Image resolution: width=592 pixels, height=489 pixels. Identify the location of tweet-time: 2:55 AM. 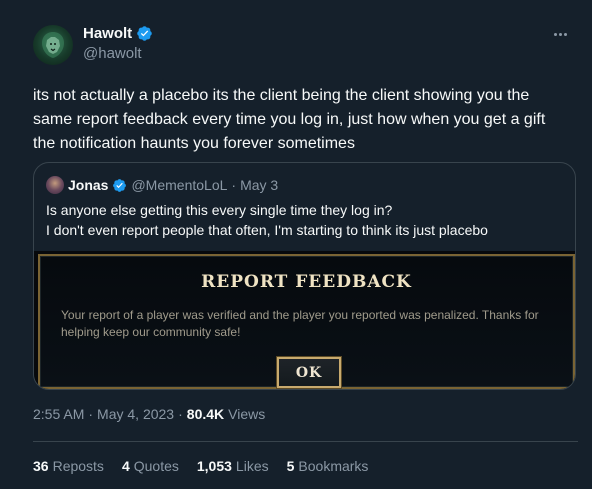
(58, 414).